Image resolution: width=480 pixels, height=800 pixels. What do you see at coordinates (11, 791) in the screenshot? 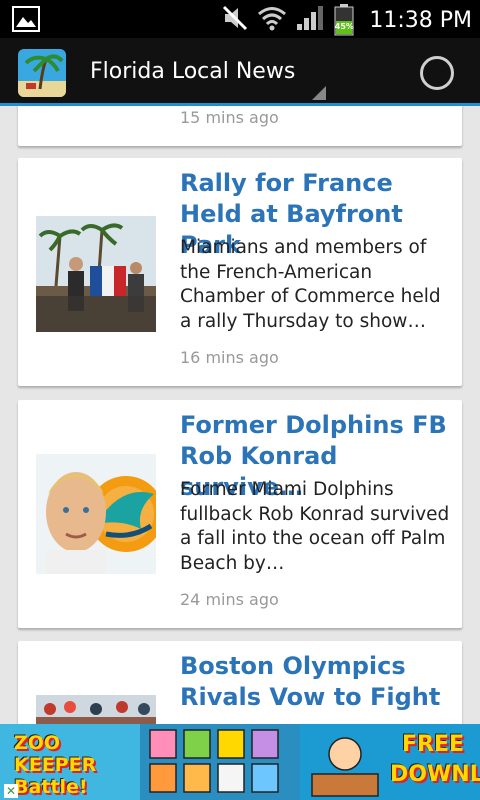
I see `ad-close-icon: ✕` at bounding box center [11, 791].